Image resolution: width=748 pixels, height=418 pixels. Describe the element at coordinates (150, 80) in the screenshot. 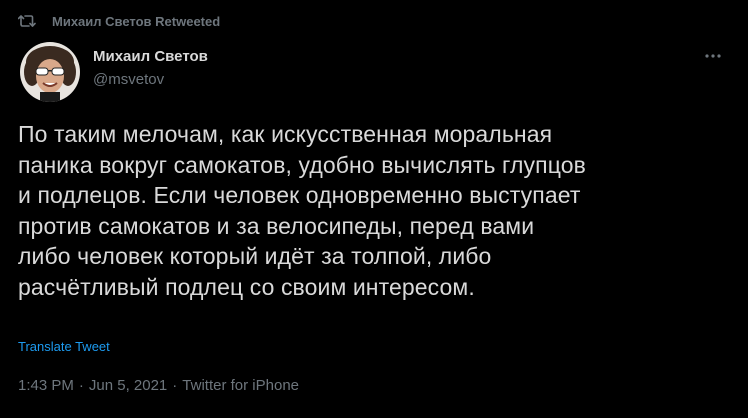

I see `author-handle: @msvetov` at that location.